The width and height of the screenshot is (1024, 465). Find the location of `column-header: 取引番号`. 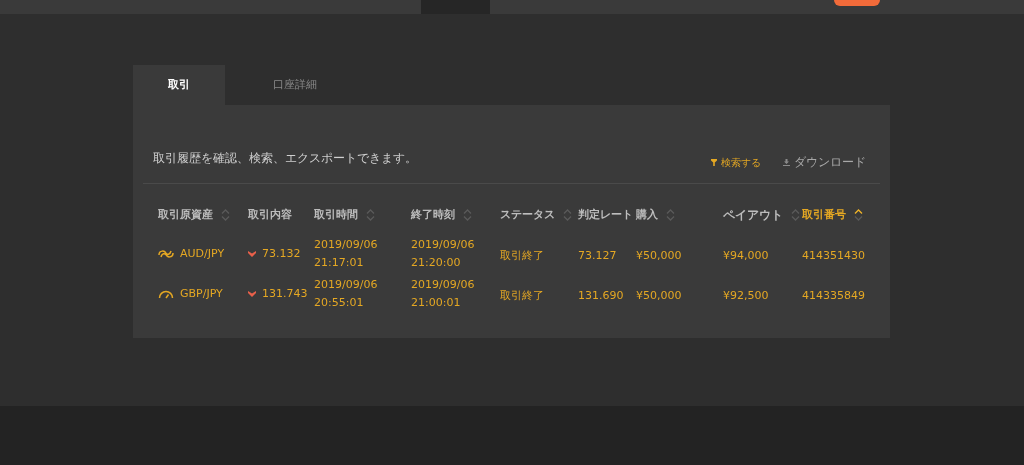

column-header: 取引番号 is located at coordinates (824, 215).